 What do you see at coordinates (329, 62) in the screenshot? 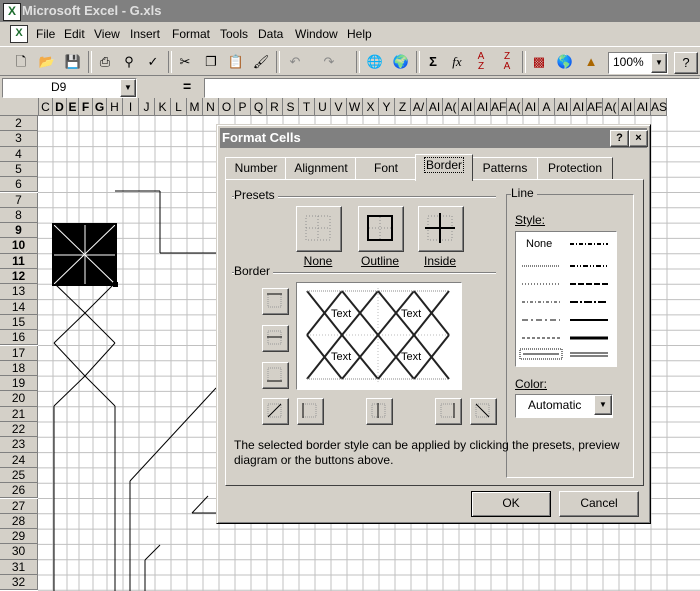
I see `redo-icon: ↷` at bounding box center [329, 62].